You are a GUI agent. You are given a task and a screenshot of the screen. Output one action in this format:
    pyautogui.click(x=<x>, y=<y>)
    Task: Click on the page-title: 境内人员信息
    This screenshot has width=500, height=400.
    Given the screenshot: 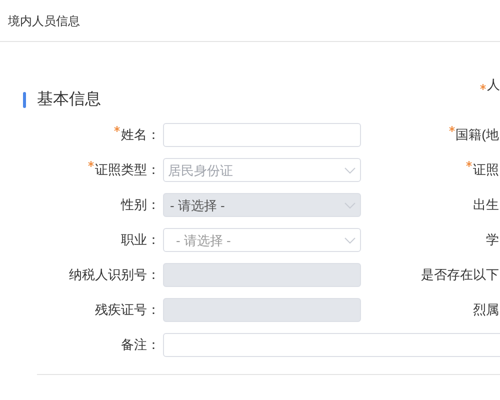 What is the action you would take?
    pyautogui.click(x=44, y=21)
    